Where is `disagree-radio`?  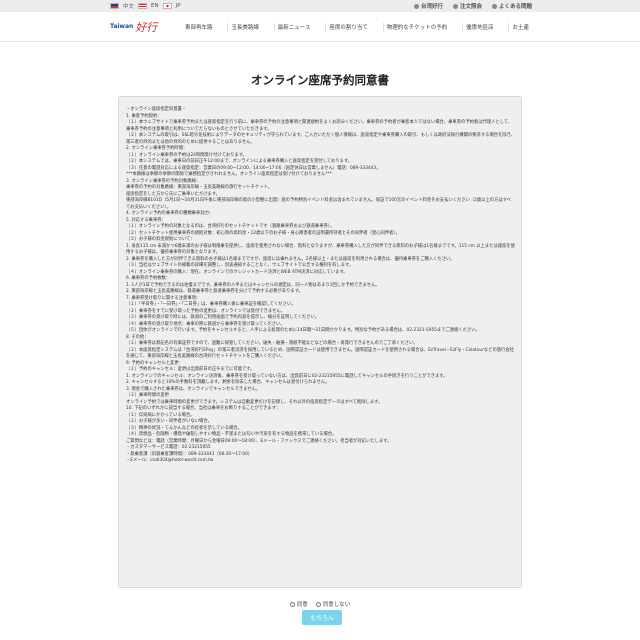 disagree-radio is located at coordinates (318, 604).